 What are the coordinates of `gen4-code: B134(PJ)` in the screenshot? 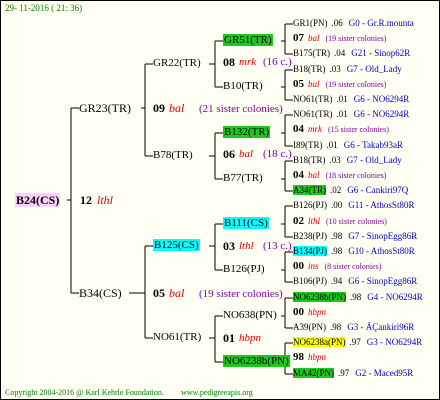 It's located at (310, 251).